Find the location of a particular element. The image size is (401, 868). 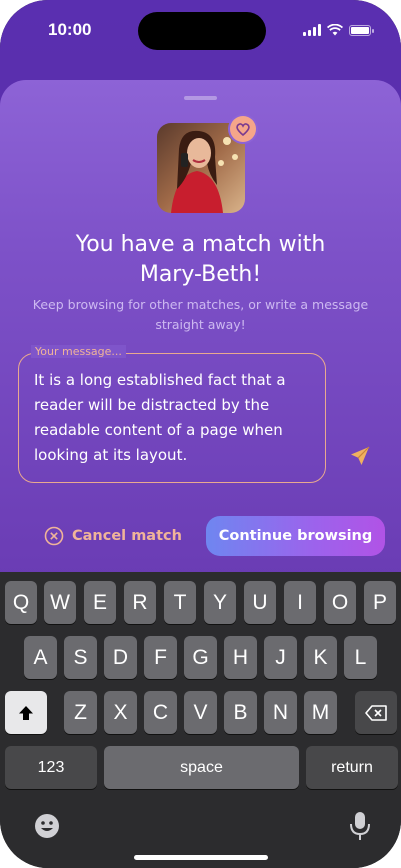

status-icons is located at coordinates (338, 30).